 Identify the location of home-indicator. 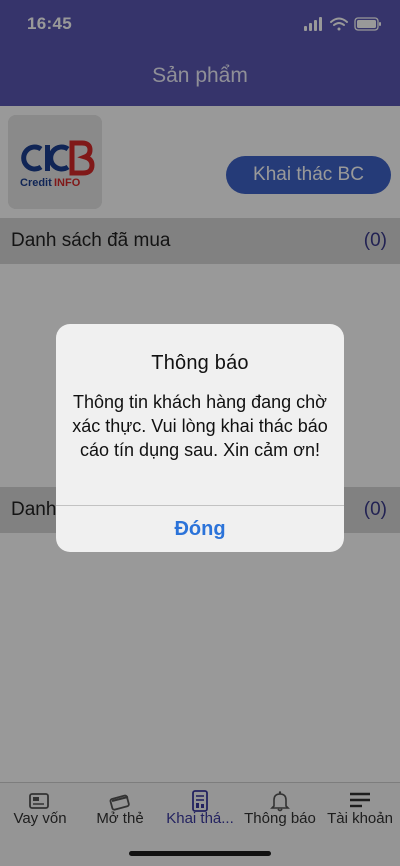
(200, 853).